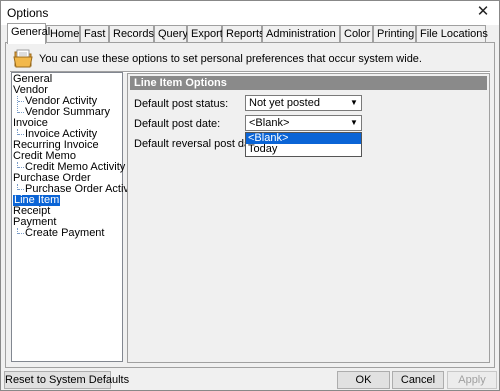  What do you see at coordinates (301, 34) in the screenshot?
I see `tab-administration: Administration` at bounding box center [301, 34].